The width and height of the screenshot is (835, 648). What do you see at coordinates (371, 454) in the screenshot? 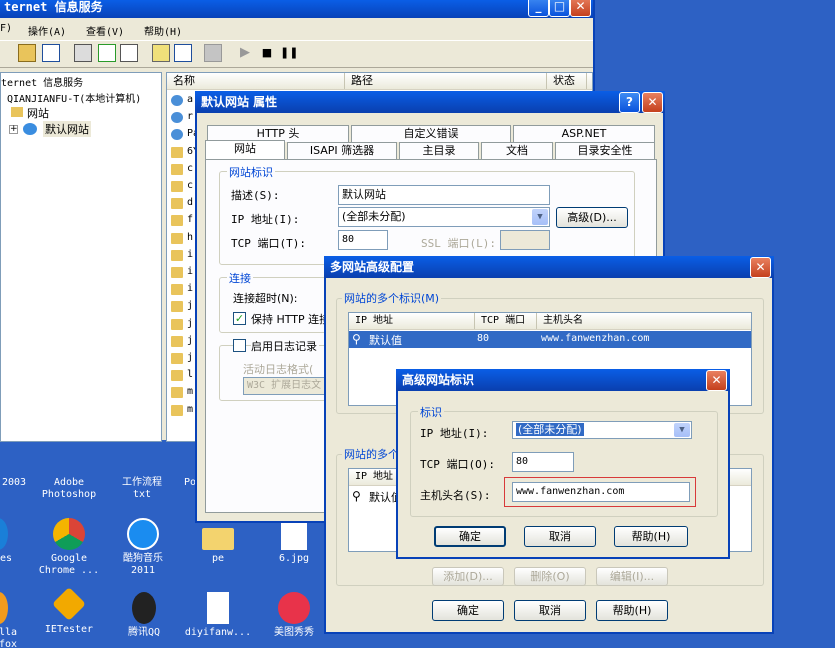
I see `multi-ssl-group-label: 网站的多个` at bounding box center [371, 454].